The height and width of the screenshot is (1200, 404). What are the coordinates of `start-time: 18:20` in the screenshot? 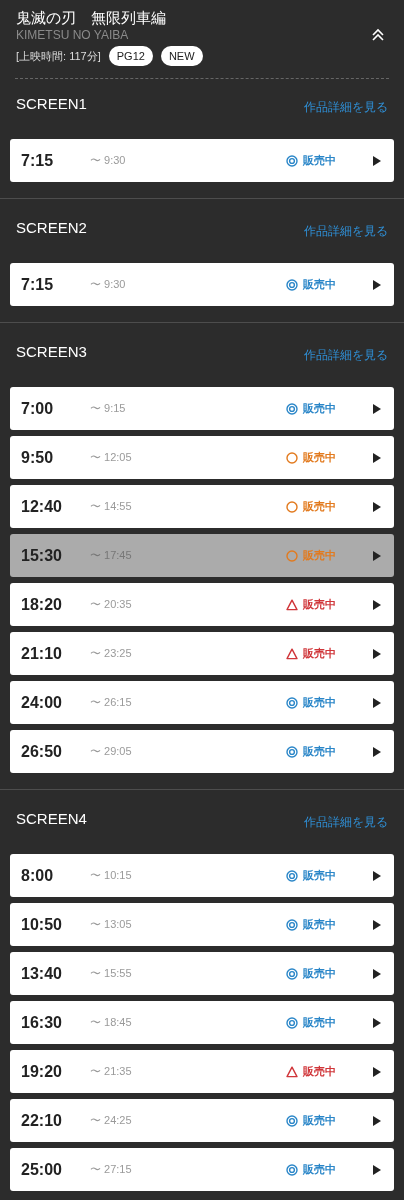 It's located at (42, 604).